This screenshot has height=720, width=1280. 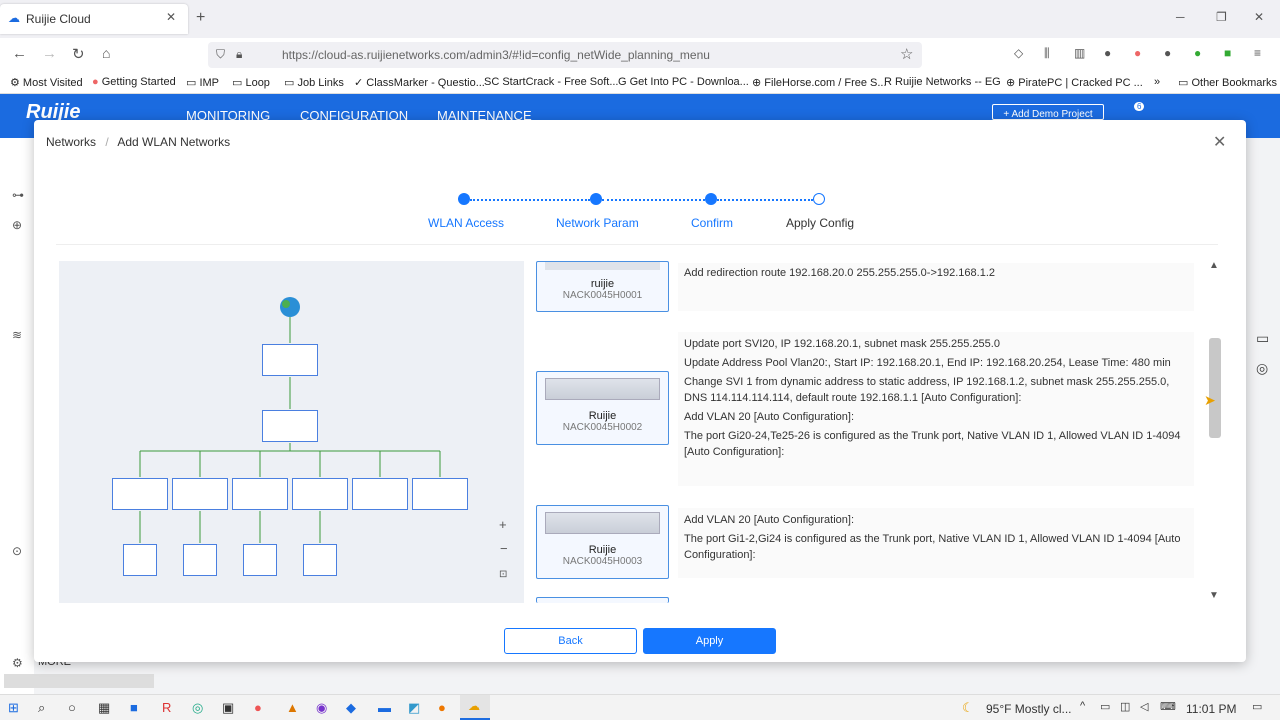 What do you see at coordinates (414, 708) in the screenshot?
I see `taskbar-app-icon: ◩` at bounding box center [414, 708].